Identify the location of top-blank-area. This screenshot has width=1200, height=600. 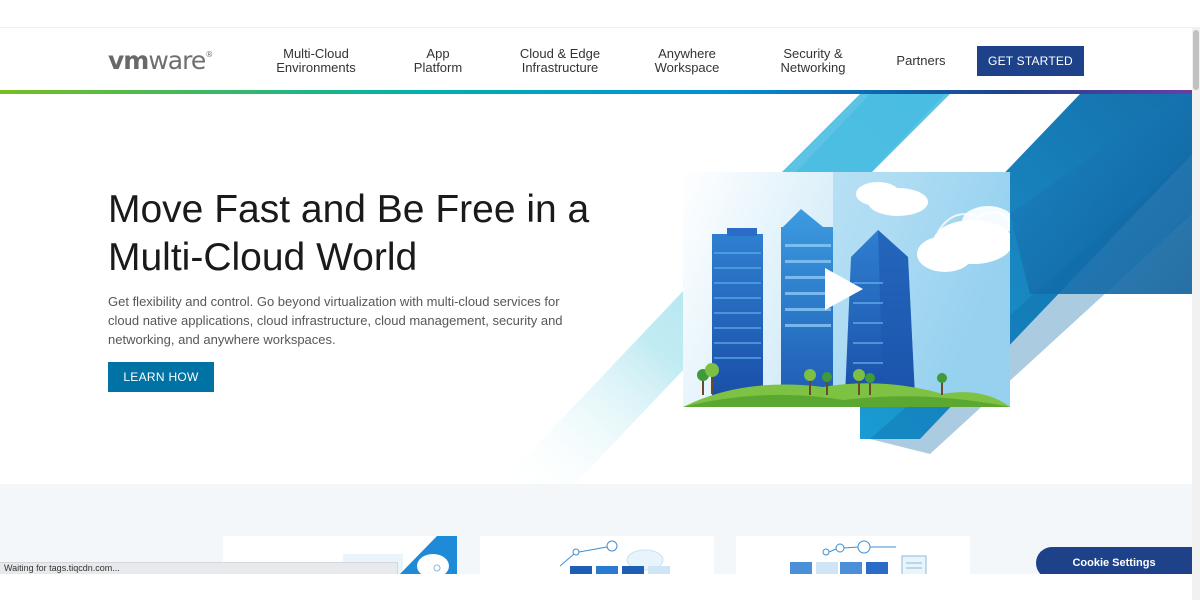
(600, 14).